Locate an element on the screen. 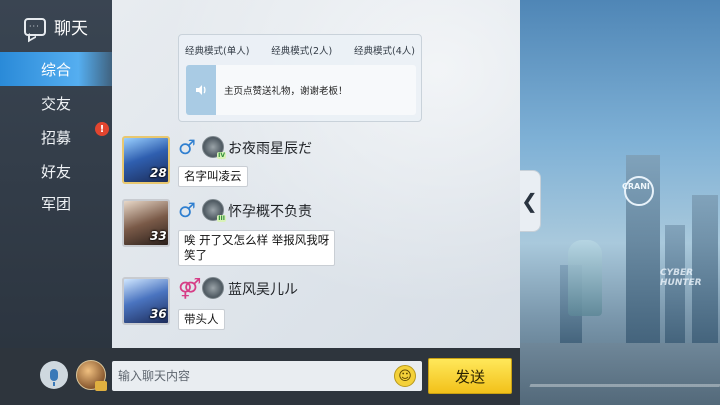  sidebar-item-label: 好友 is located at coordinates (55, 171).